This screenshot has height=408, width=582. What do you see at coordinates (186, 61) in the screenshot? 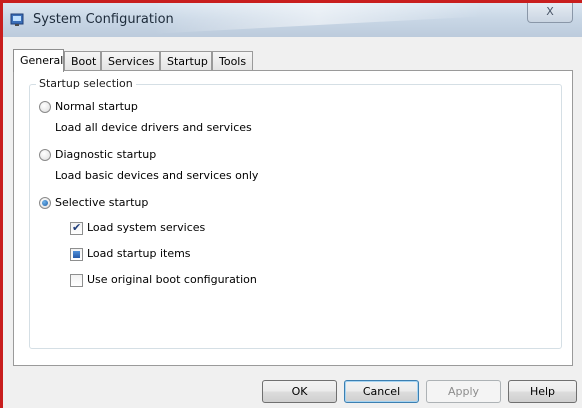
I see `tab-startup: Startup` at bounding box center [186, 61].